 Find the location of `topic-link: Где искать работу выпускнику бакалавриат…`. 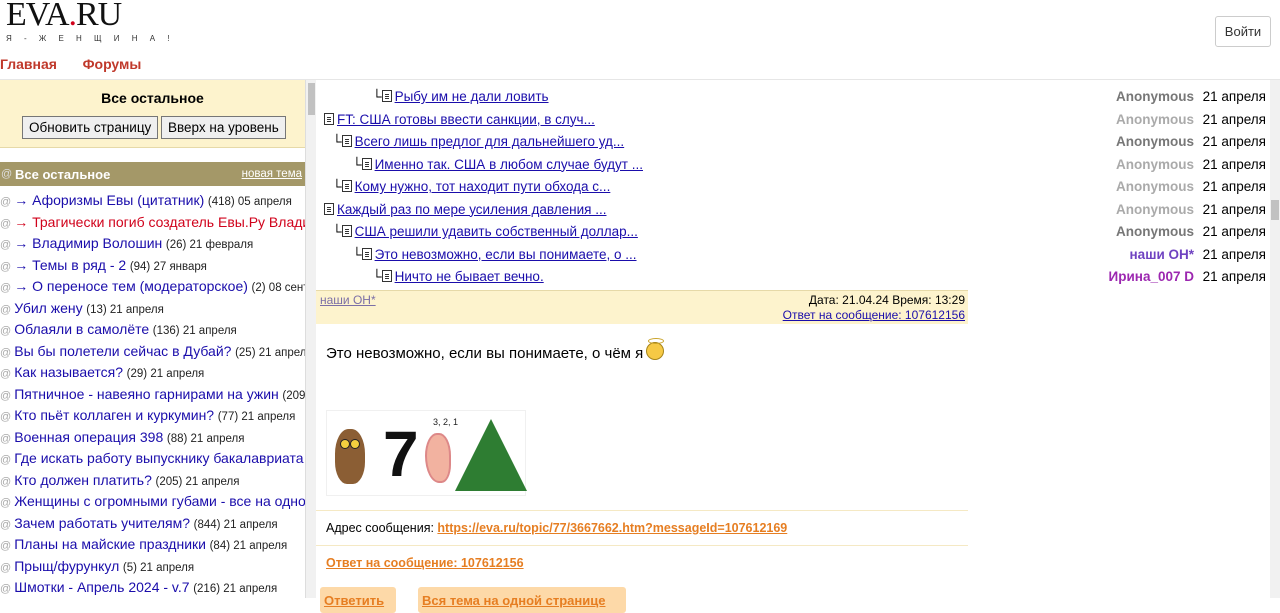

topic-link: Где искать работу выпускнику бакалавриат… is located at coordinates (158, 458).